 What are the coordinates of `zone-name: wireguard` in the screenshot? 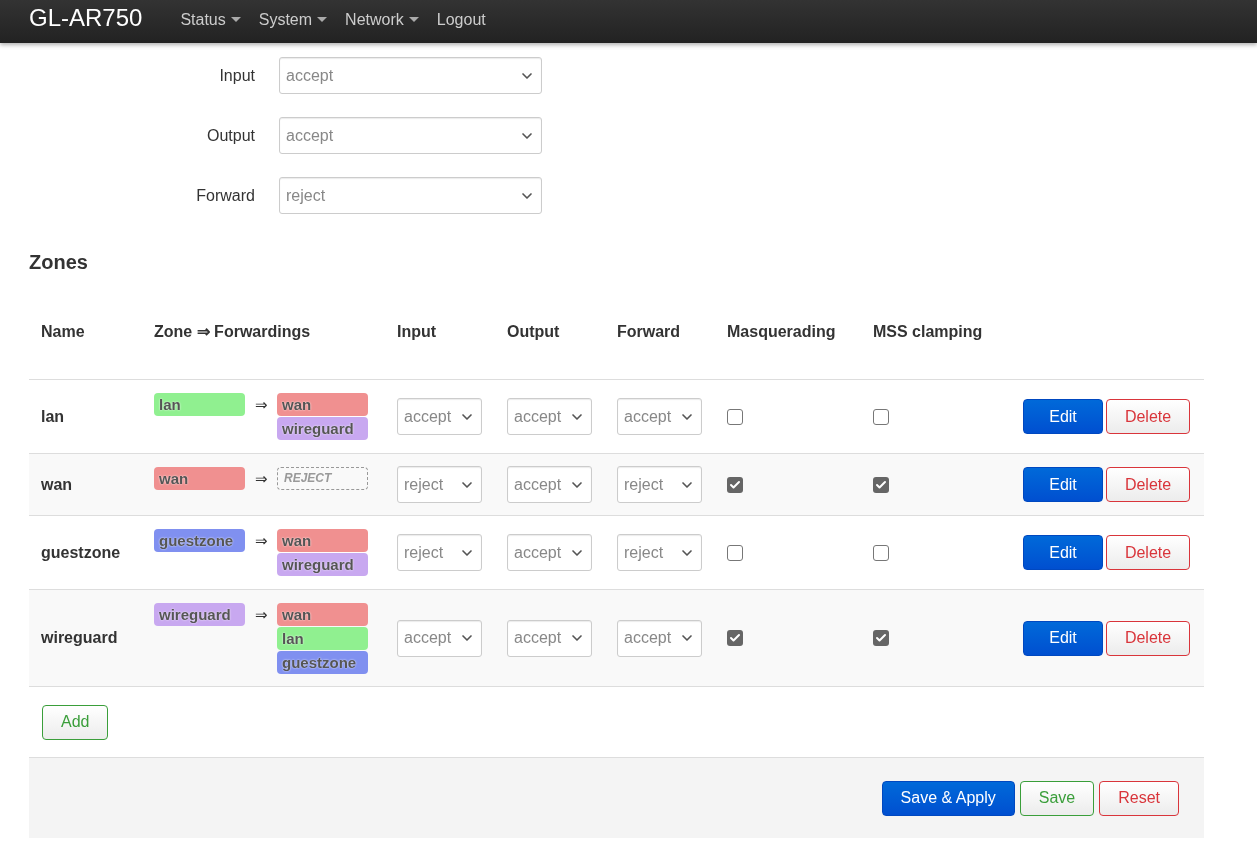 It's located at (79, 638).